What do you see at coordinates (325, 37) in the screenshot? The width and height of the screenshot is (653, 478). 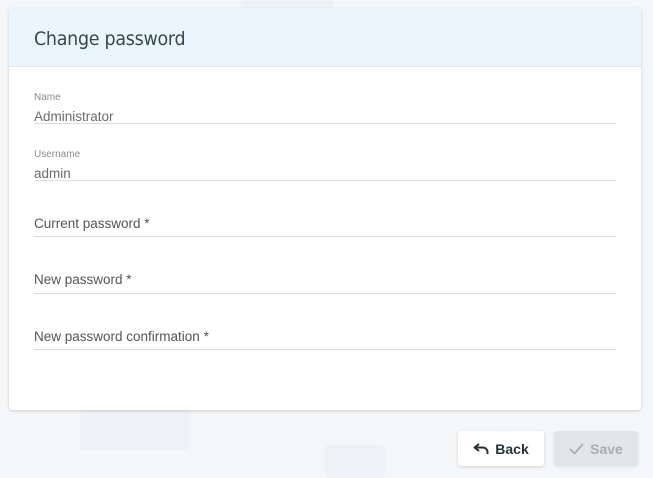 I see `card-header: Change password` at bounding box center [325, 37].